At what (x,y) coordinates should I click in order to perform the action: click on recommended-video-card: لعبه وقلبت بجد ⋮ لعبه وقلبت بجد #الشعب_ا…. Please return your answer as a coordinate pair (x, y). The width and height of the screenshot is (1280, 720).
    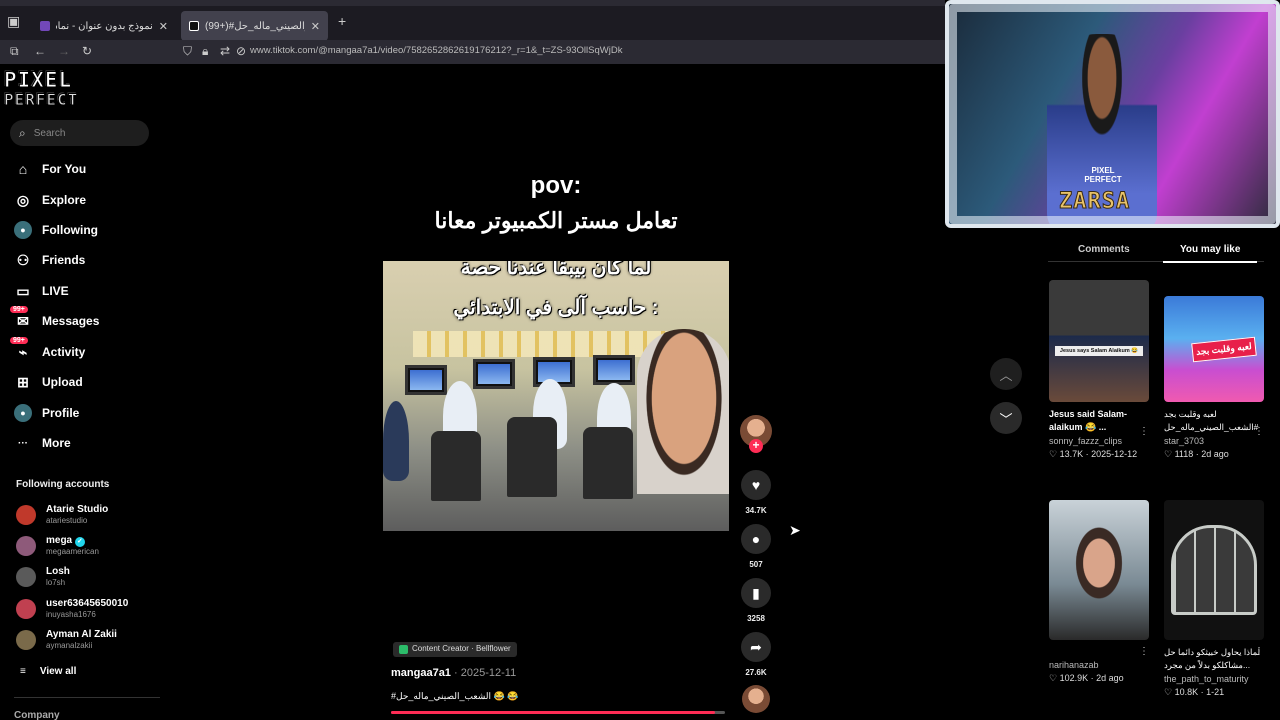
    Looking at the image, I should click on (1216, 370).